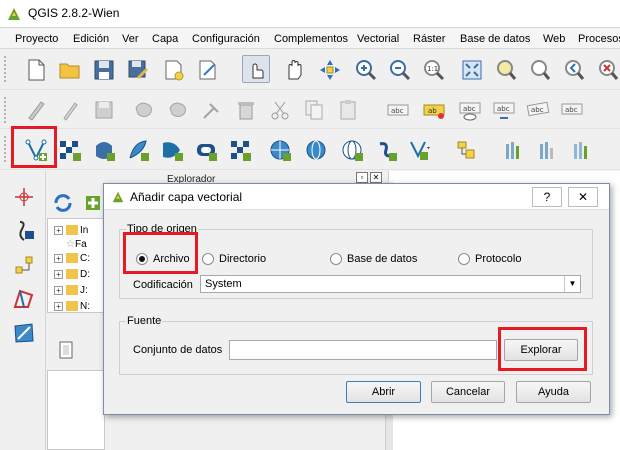 This screenshot has height=450, width=620. I want to click on tree-item: ☆Fa, so click(76, 245).